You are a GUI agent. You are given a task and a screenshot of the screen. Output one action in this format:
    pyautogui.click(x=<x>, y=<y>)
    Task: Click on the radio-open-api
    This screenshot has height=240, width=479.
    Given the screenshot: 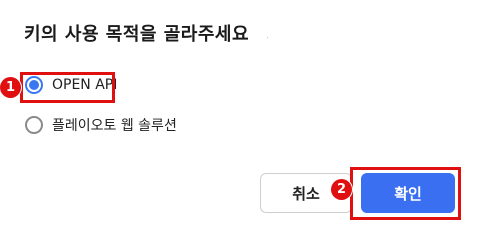 What is the action you would take?
    pyautogui.click(x=34, y=85)
    